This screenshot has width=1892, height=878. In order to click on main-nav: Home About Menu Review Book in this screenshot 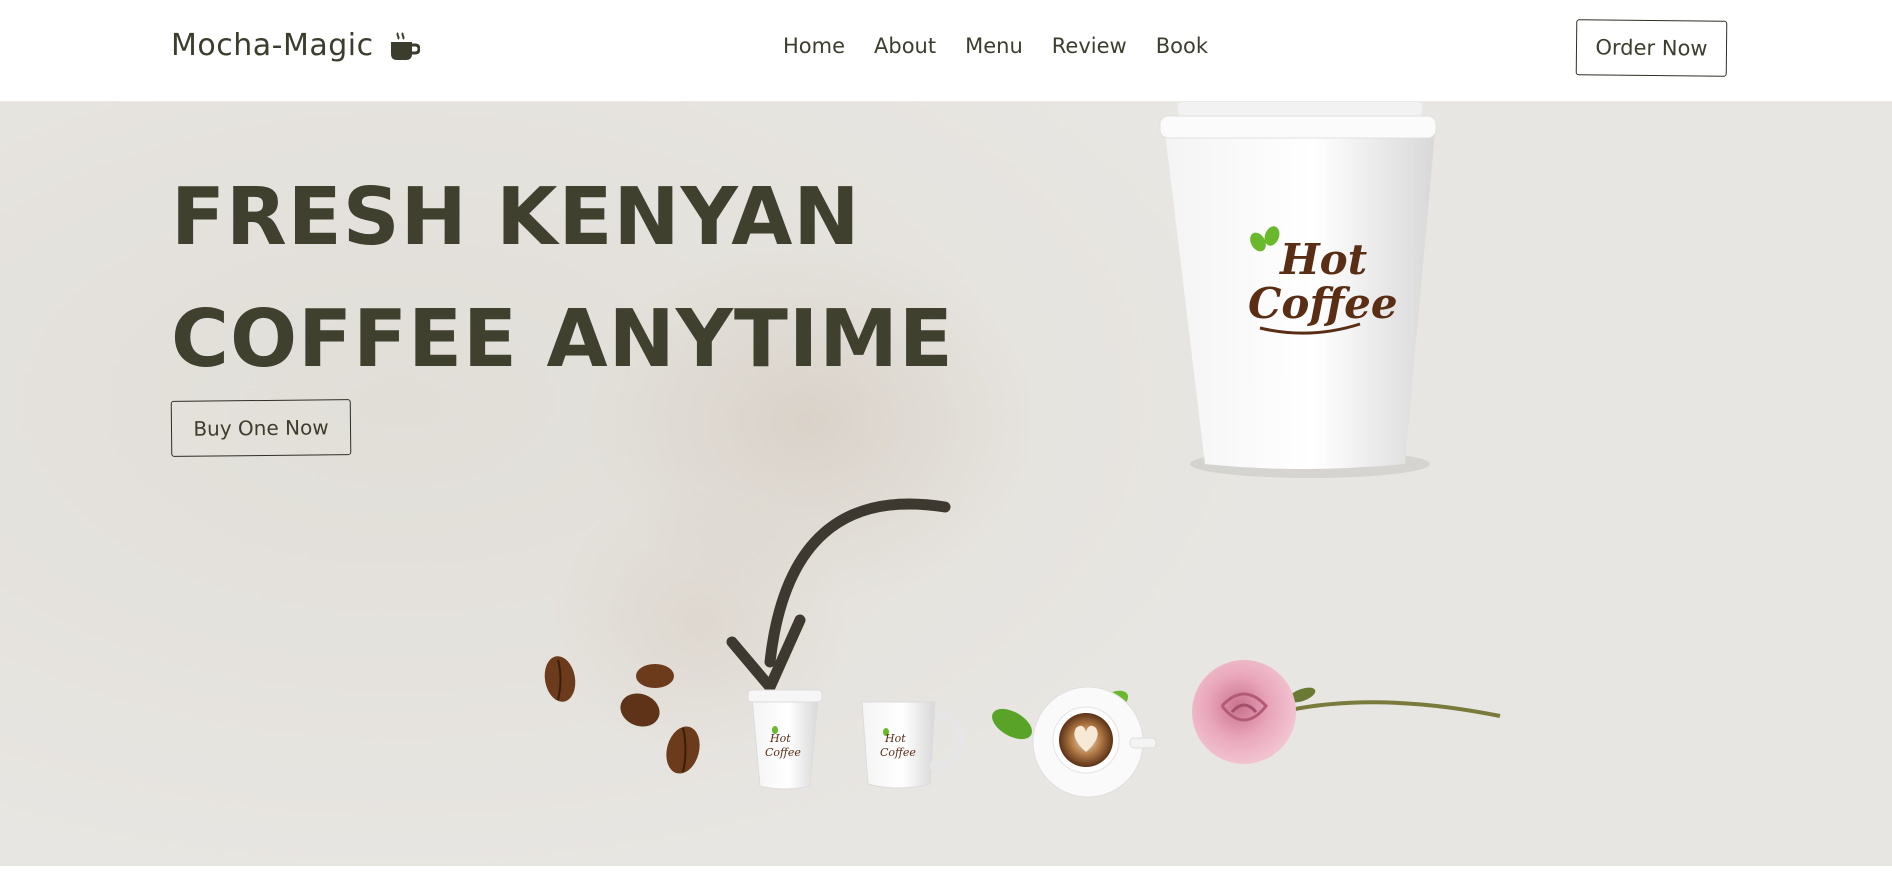, I will do `click(995, 46)`.